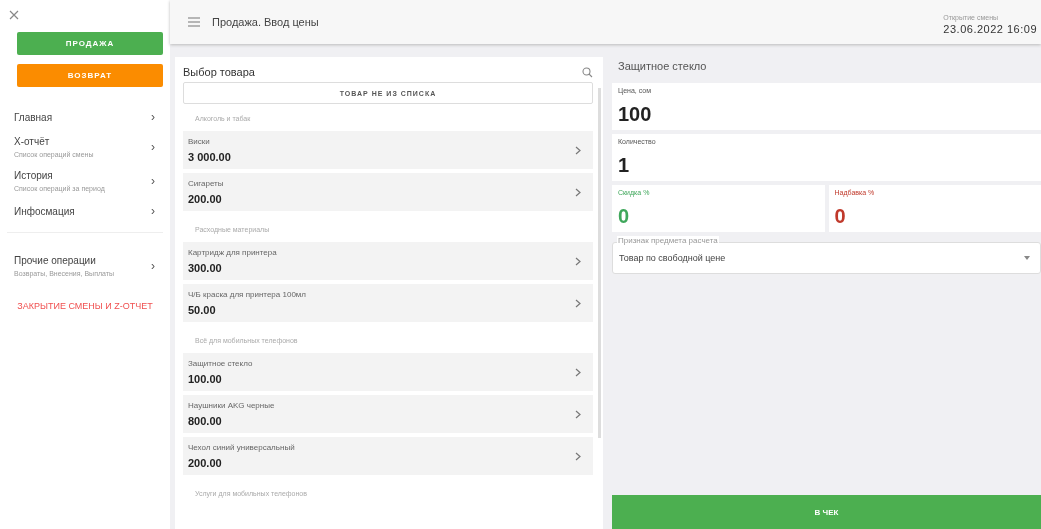 The image size is (1041, 529). Describe the element at coordinates (1027, 258) in the screenshot. I see `dropdown-caret-icon` at that location.